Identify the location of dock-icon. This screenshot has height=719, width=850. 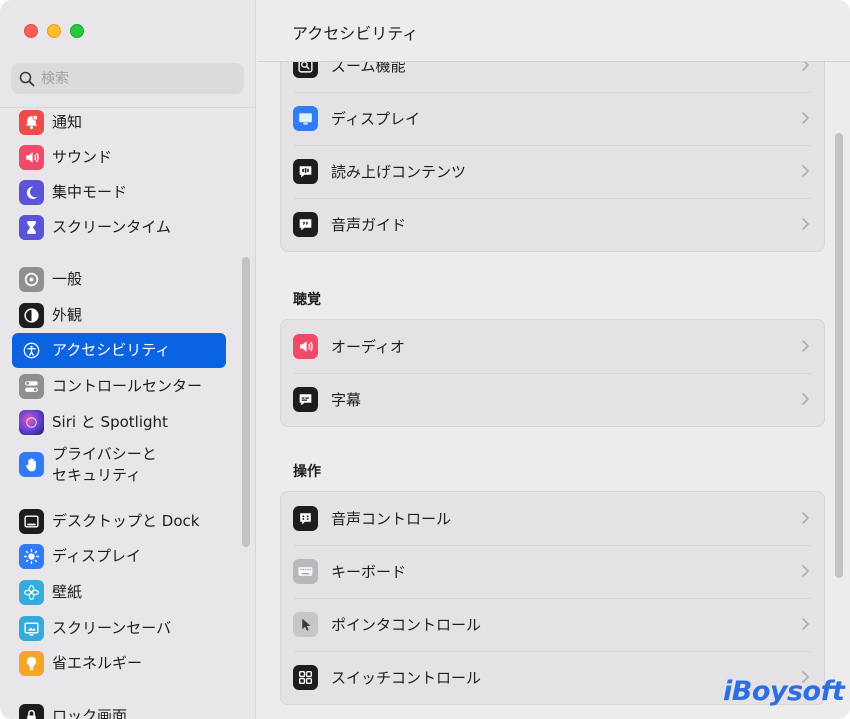
(31, 521).